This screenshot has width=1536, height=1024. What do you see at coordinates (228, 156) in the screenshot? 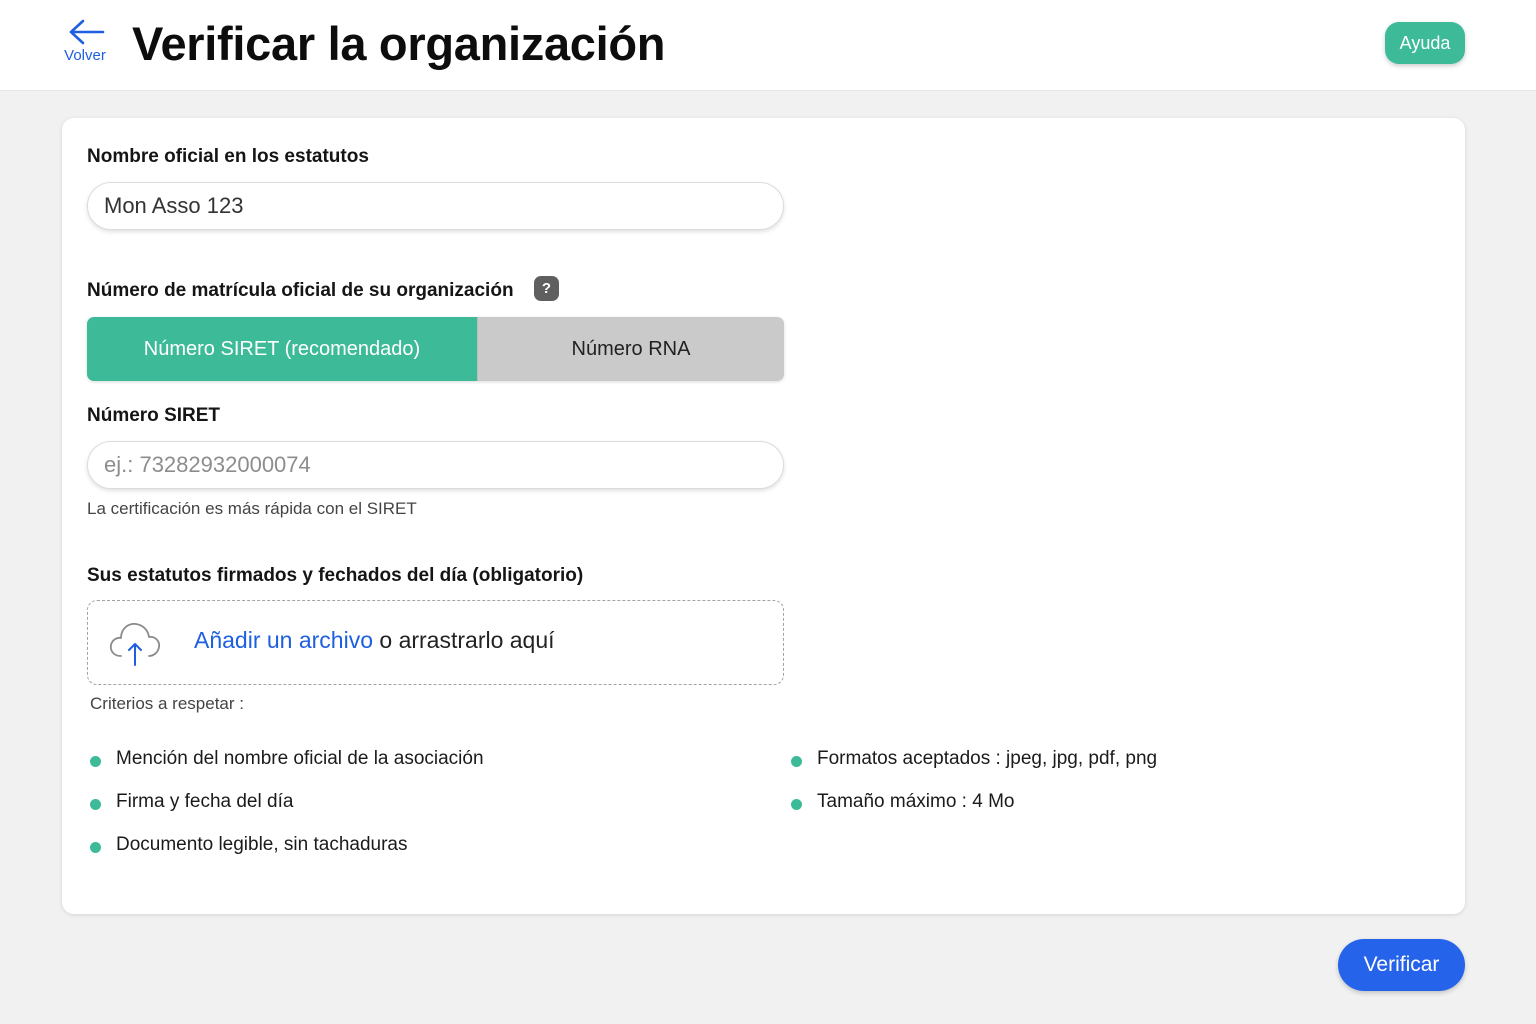
I see `official-name-label: Nombre oficial en los estatutos` at bounding box center [228, 156].